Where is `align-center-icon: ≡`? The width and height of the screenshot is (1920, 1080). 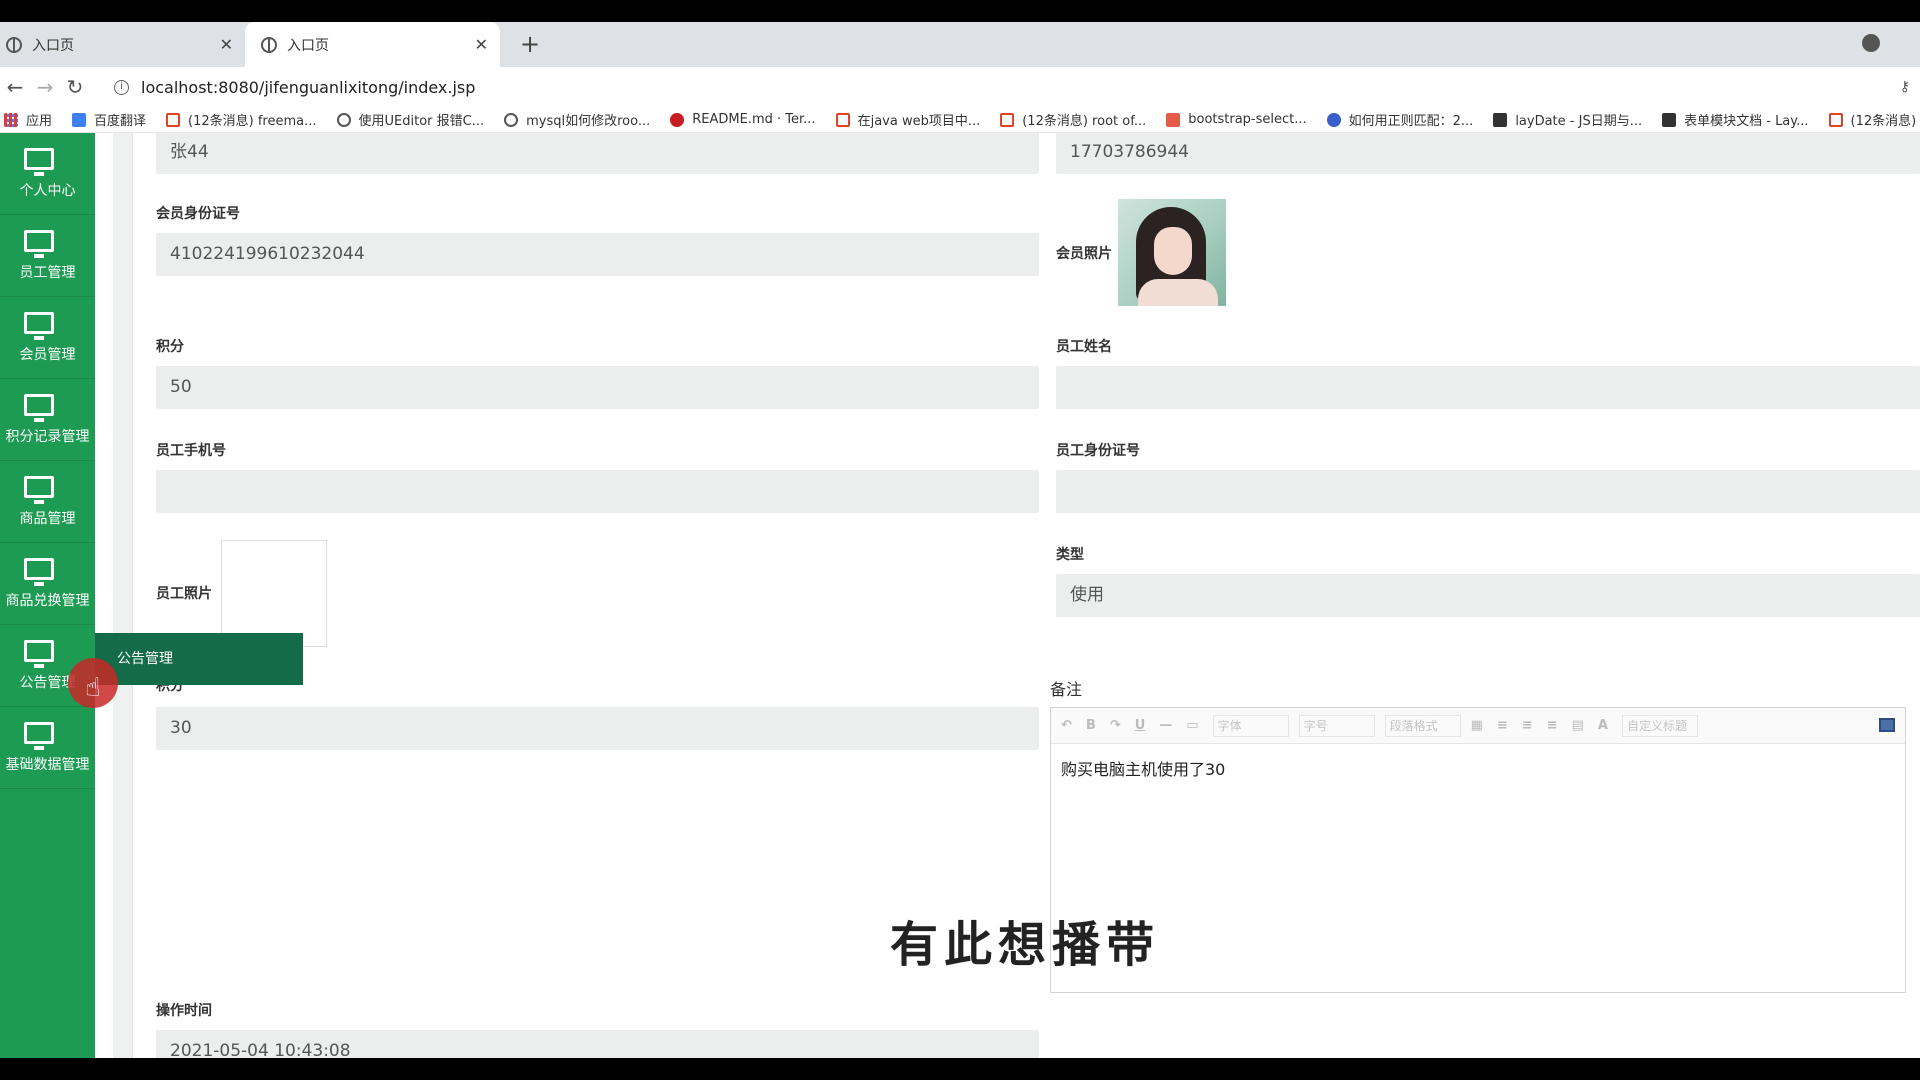
align-center-icon: ≡ is located at coordinates (1527, 725).